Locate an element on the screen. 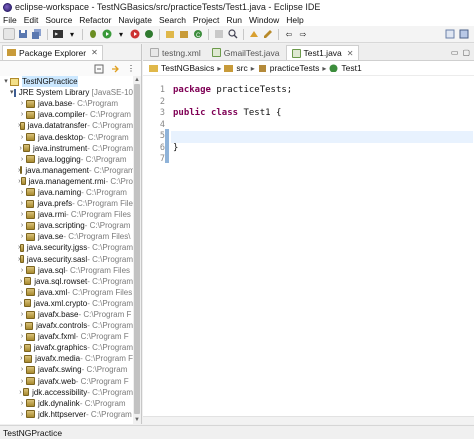 The width and height of the screenshot is (474, 439). tree-item: › java.security.sasl - C:\Program is located at coordinates (66, 259).